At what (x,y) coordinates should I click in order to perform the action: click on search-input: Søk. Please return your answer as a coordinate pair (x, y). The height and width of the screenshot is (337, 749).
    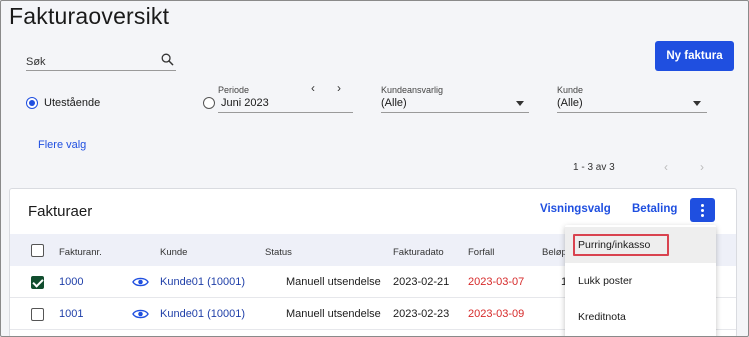
    Looking at the image, I should click on (101, 61).